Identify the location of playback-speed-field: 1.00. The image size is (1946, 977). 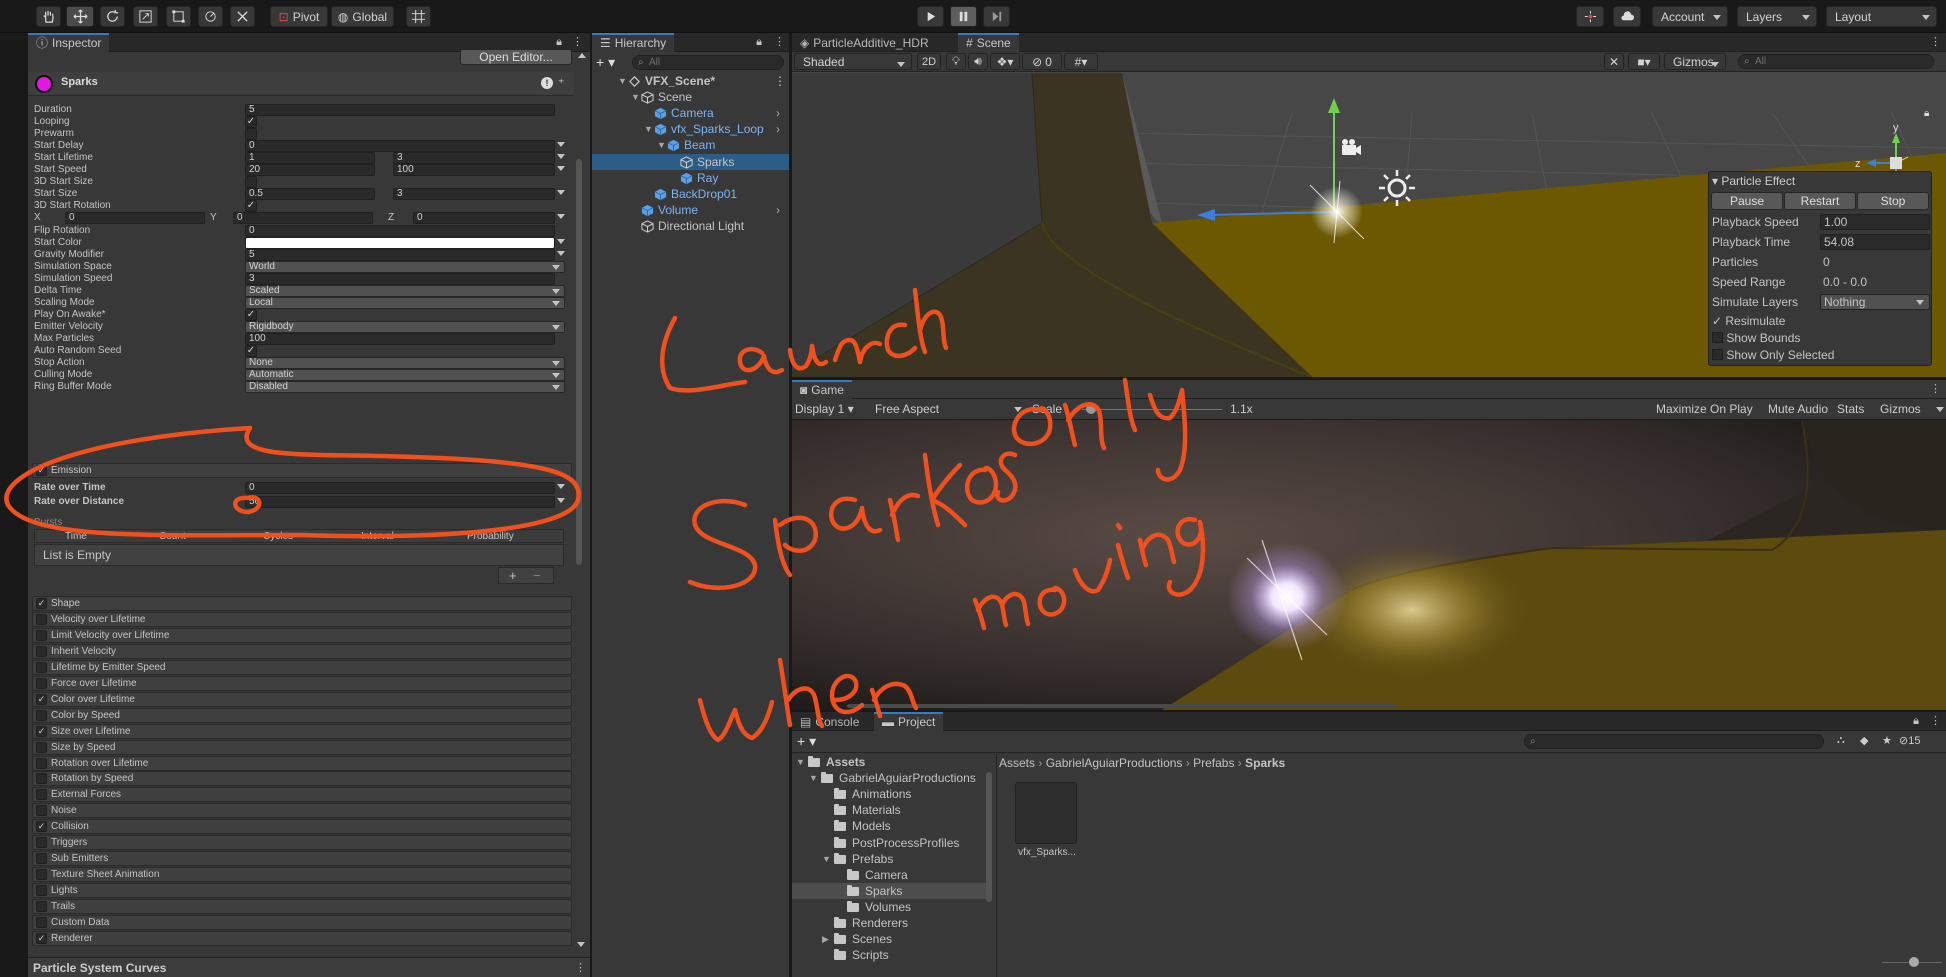
(1875, 222).